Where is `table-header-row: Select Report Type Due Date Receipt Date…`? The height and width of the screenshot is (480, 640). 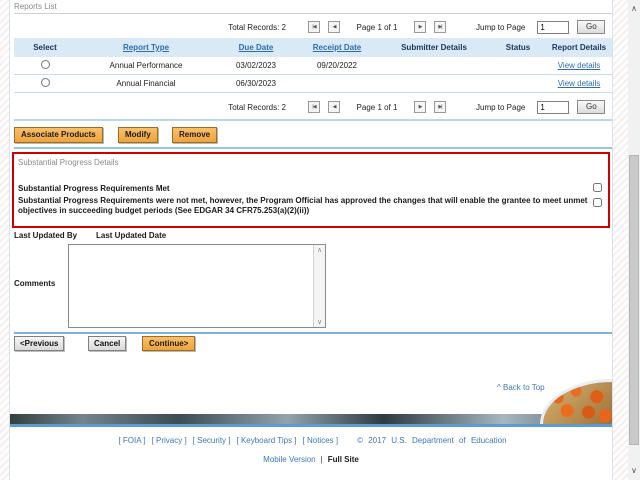 table-header-row: Select Report Type Due Date Receipt Date… is located at coordinates (313, 47).